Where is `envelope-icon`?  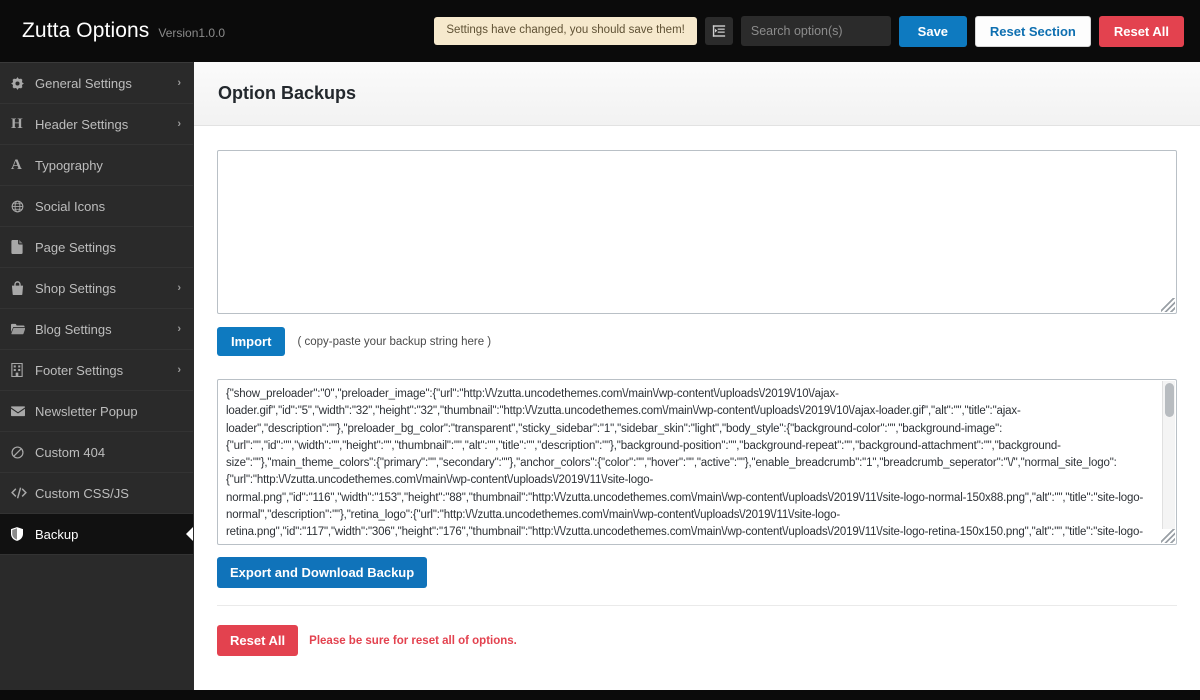
envelope-icon is located at coordinates (22, 411).